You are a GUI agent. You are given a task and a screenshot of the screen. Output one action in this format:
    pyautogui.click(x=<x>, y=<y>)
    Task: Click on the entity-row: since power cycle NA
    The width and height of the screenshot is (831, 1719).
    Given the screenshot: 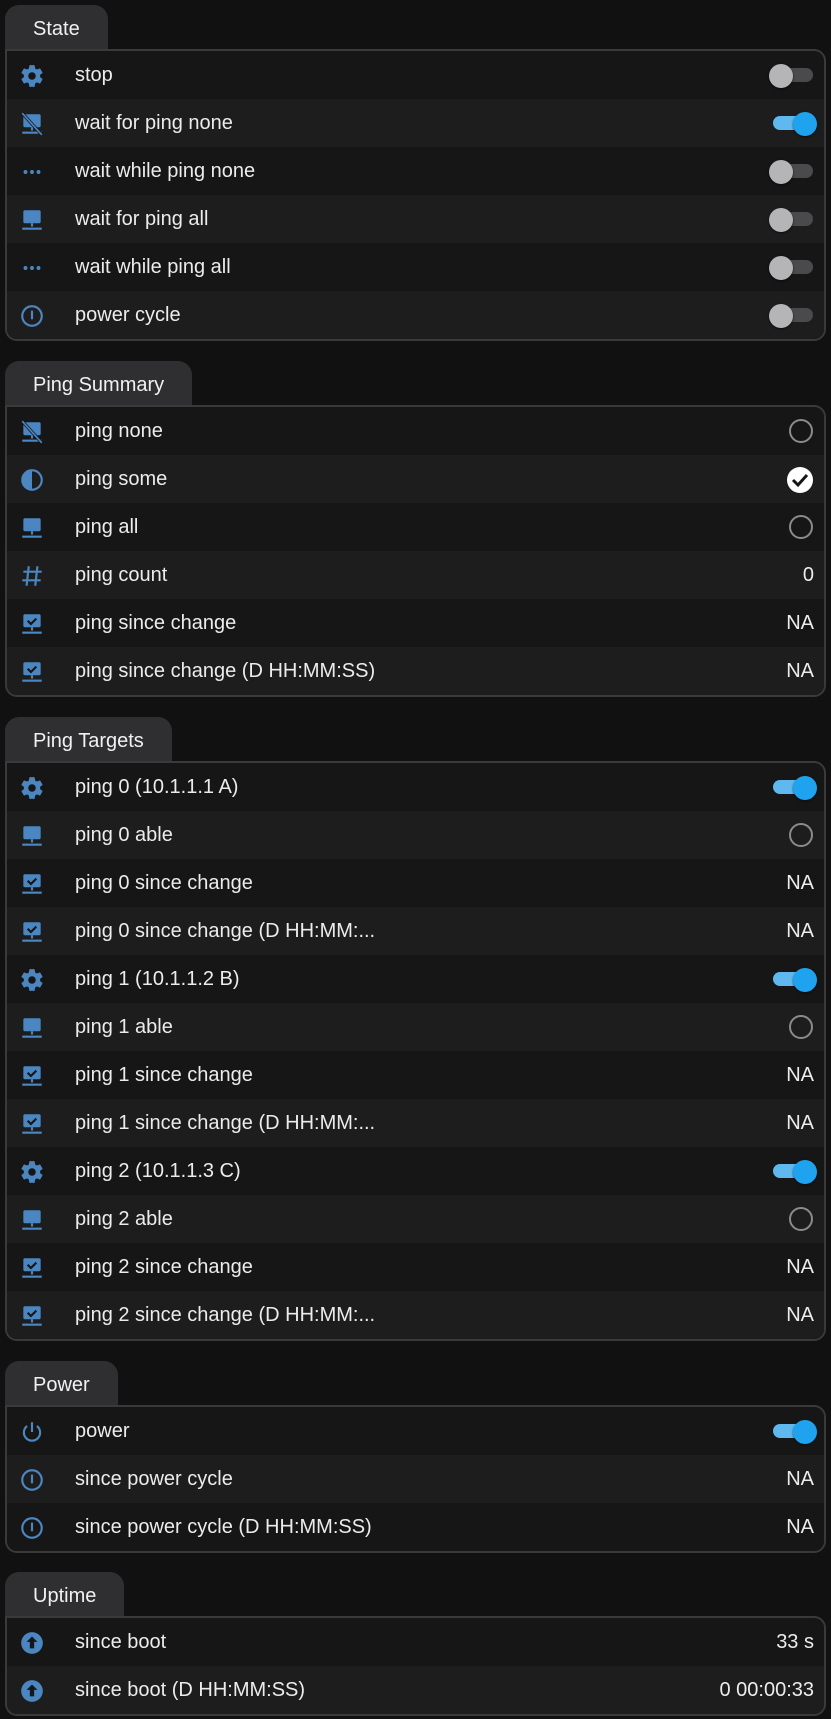 What is the action you would take?
    pyautogui.click(x=415, y=1479)
    